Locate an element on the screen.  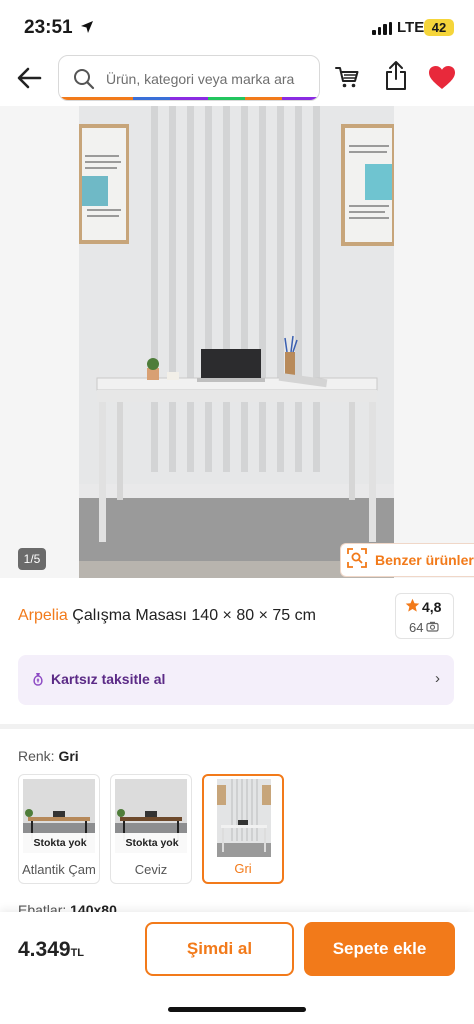
buy-now-button: Şimdi al is located at coordinates (219, 949).